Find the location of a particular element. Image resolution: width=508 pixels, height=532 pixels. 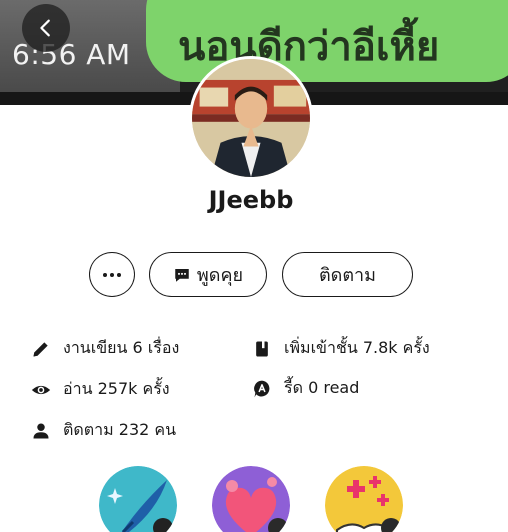

follow-button-label: ติดตาม is located at coordinates (347, 275).